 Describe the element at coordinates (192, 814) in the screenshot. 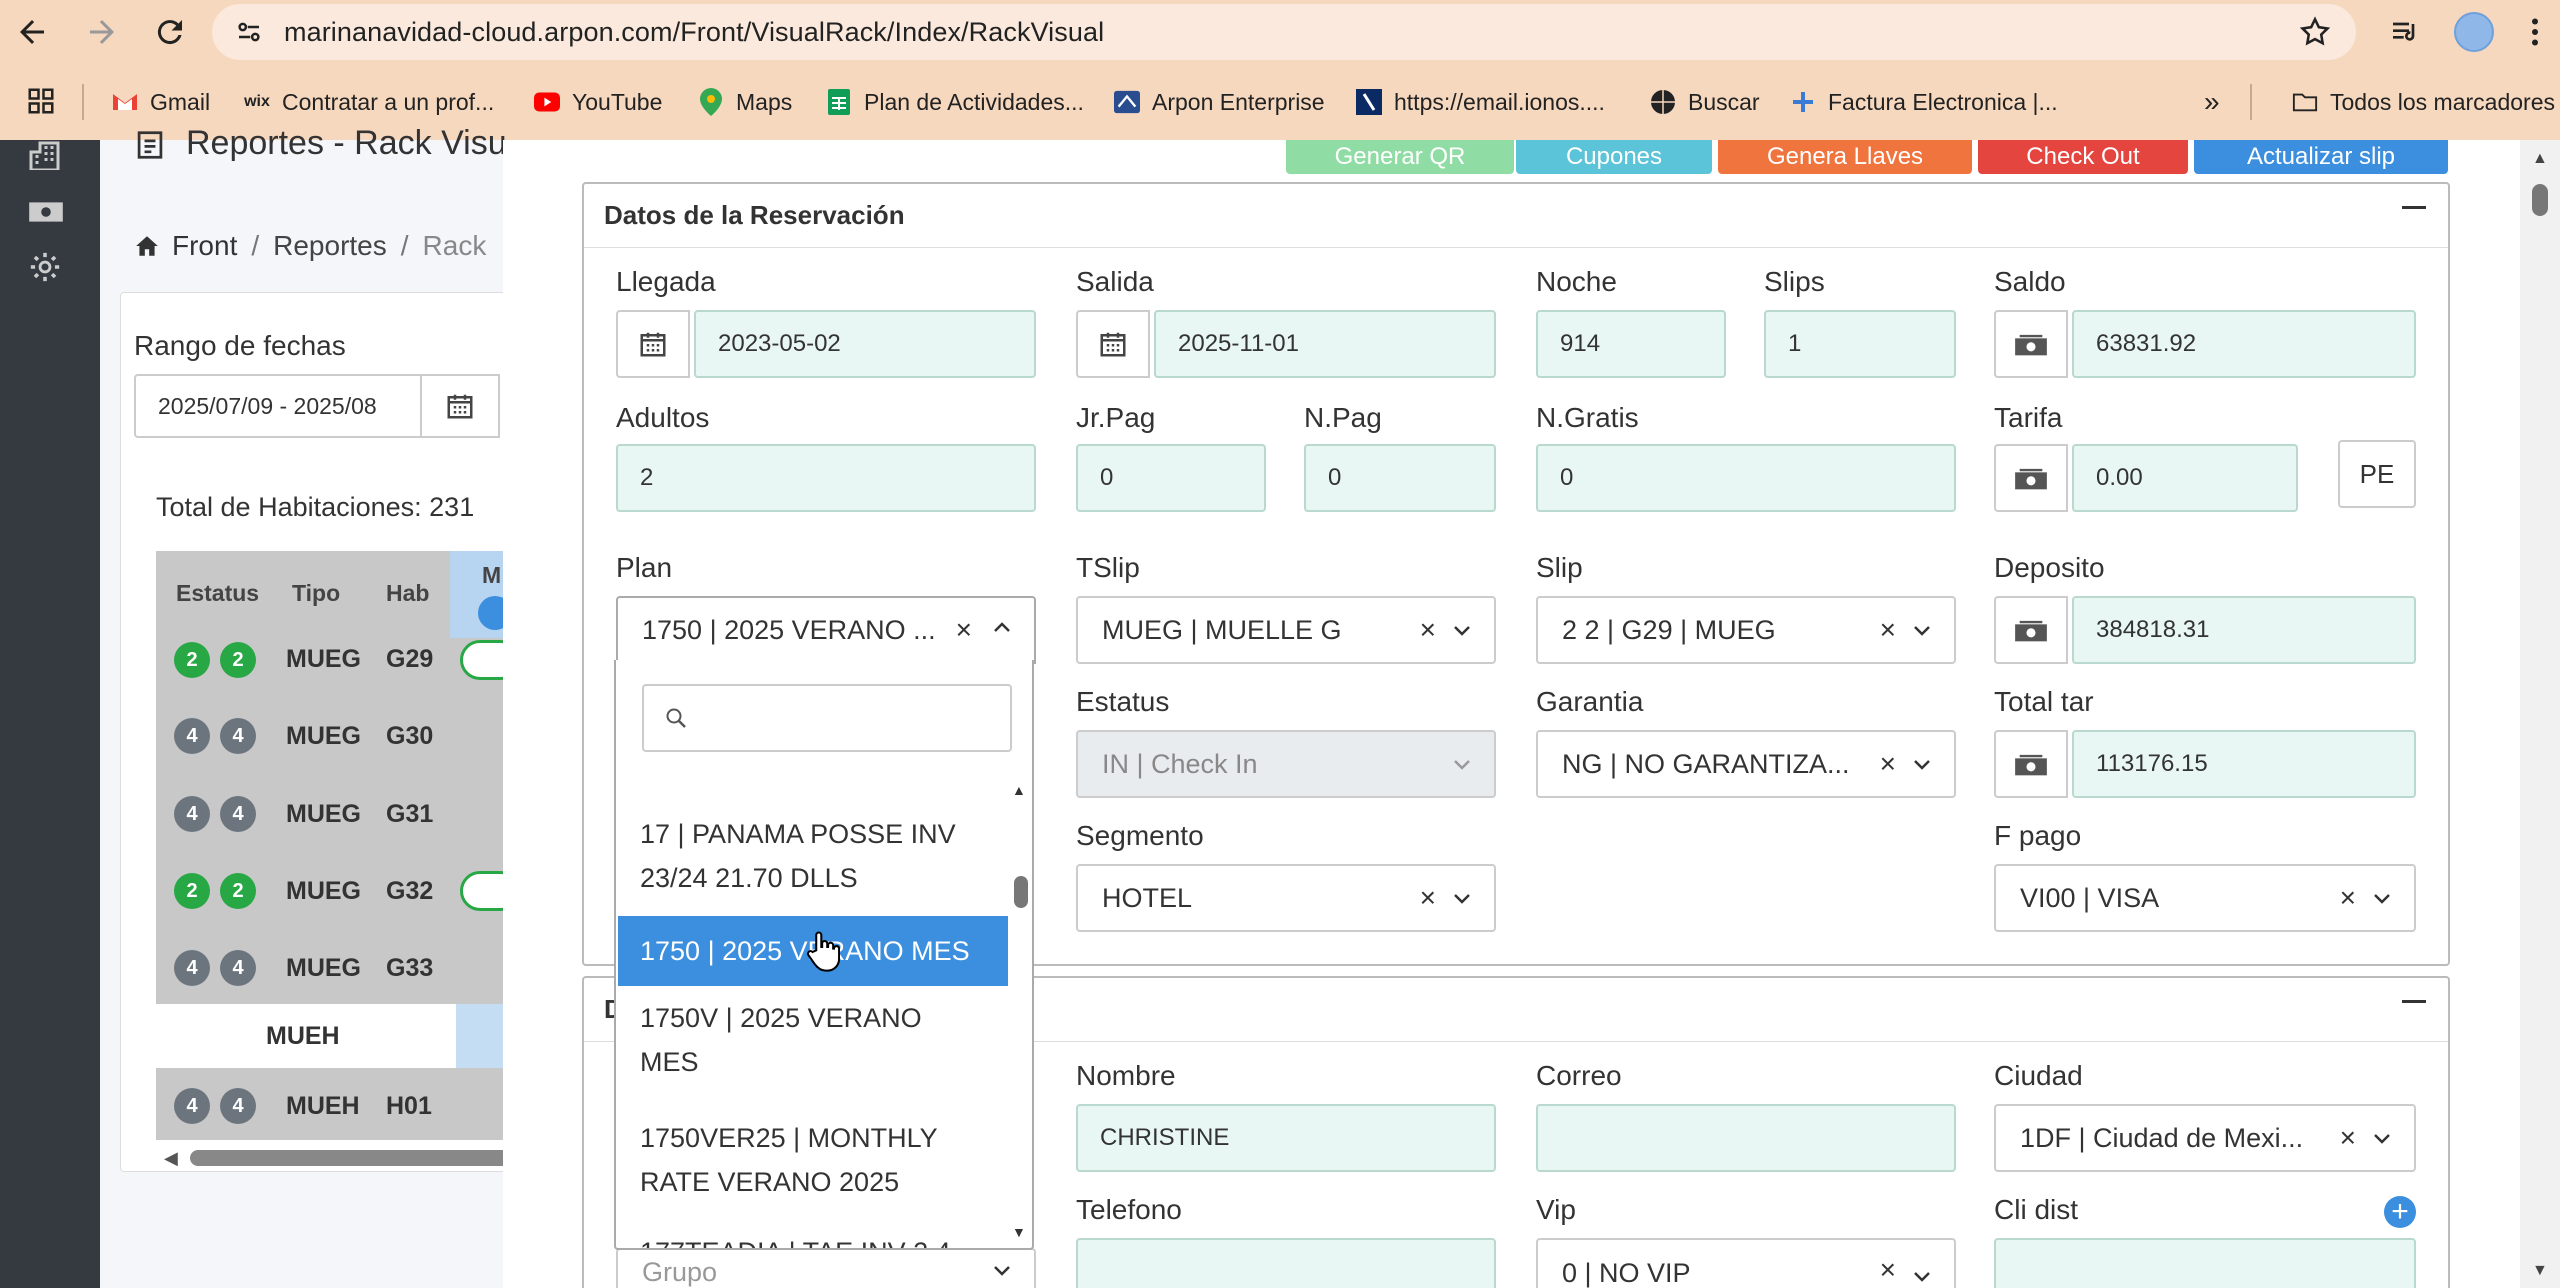

I see `status-badge: 4` at that location.